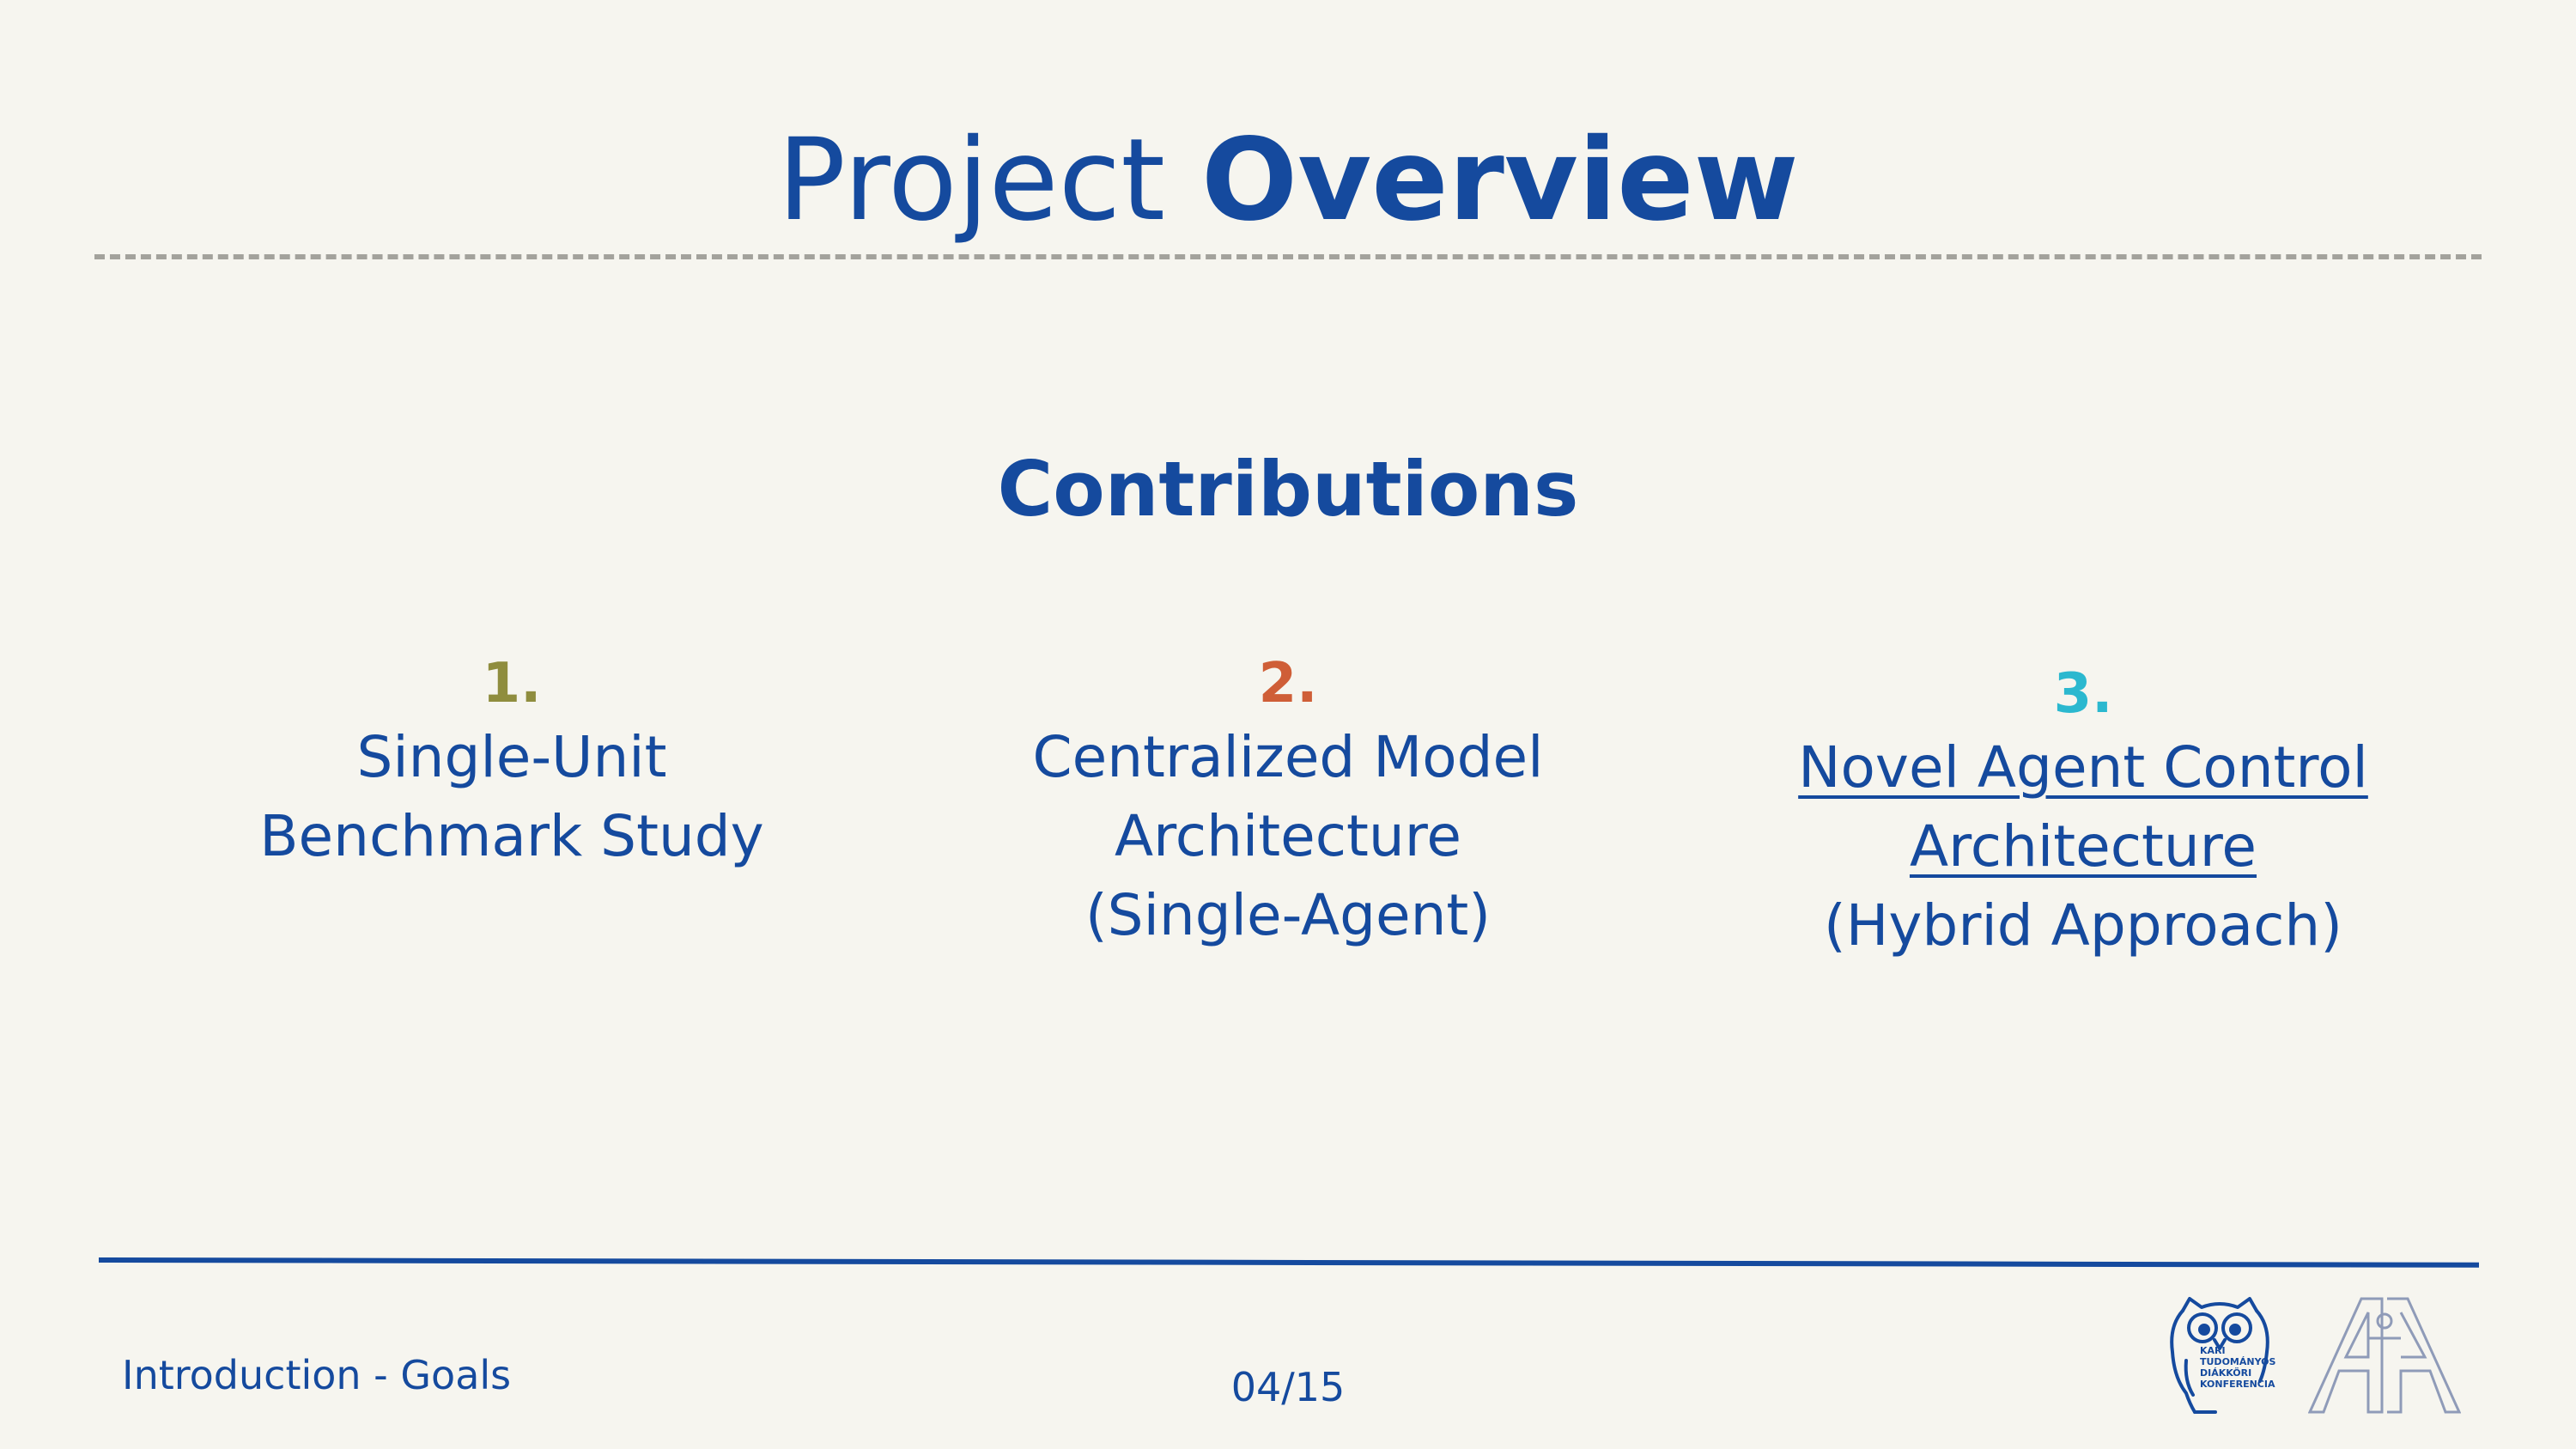 Image resolution: width=2576 pixels, height=1449 pixels. I want to click on owl-logo-text: KARI TUDOMÁNYOS DIÁKKÖRI KONFERENCIA, so click(2238, 1367).